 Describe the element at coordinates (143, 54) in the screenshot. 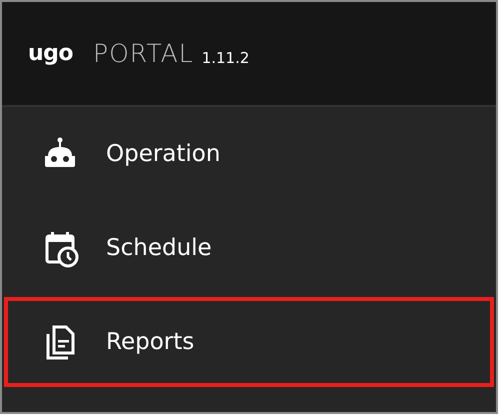

I see `product-name: PORTAL` at that location.